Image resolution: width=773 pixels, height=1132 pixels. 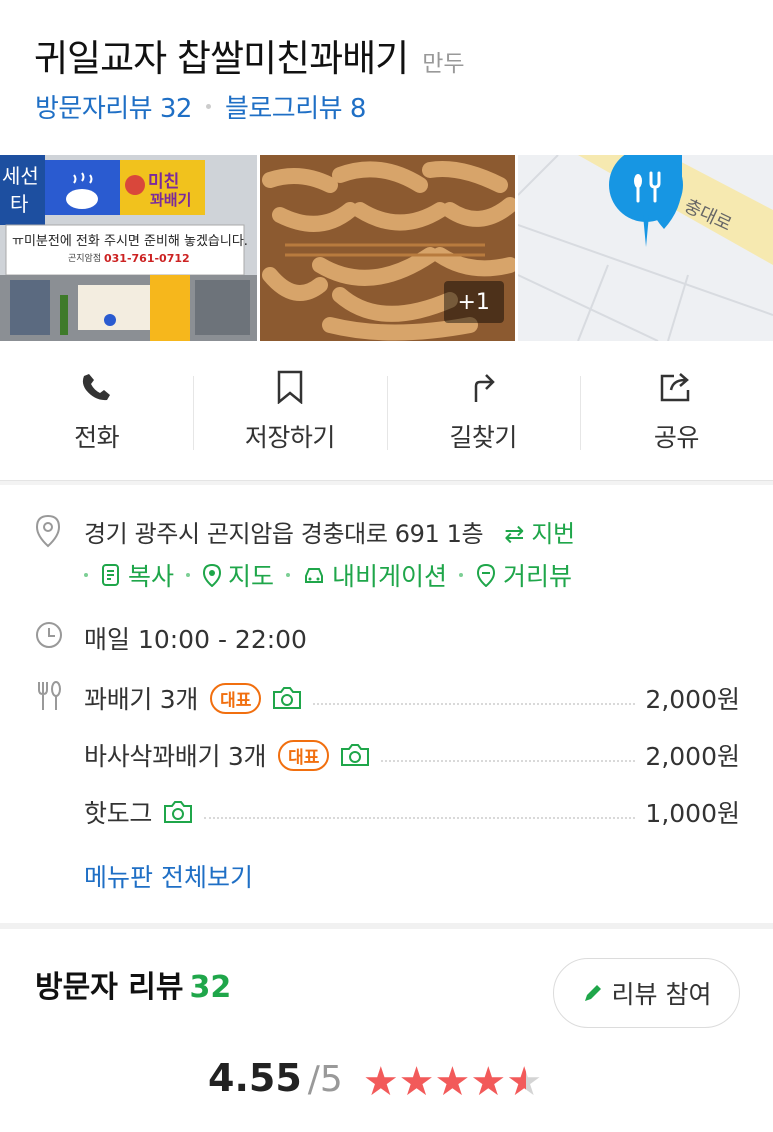 What do you see at coordinates (483, 437) in the screenshot?
I see `directions-label: 길찾기` at bounding box center [483, 437].